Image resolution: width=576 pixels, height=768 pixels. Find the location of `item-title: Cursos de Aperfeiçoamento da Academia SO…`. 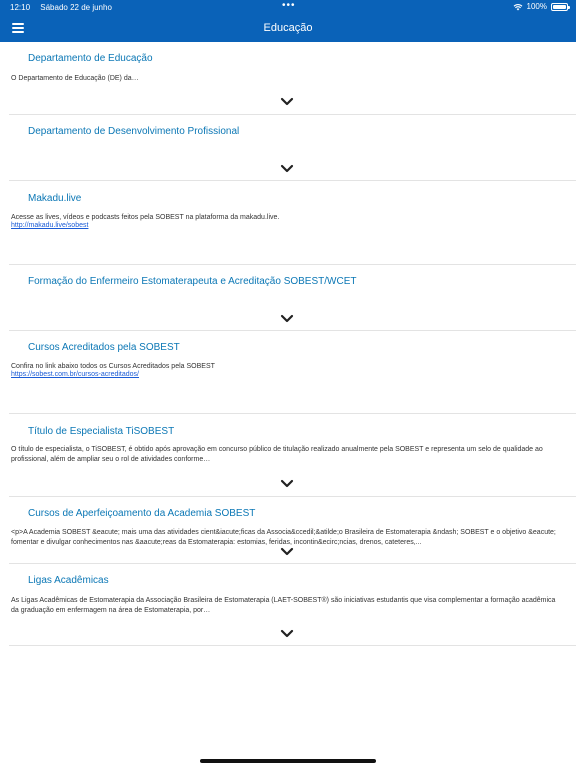

item-title: Cursos de Aperfeiçoamento da Academia SO… is located at coordinates (141, 513).